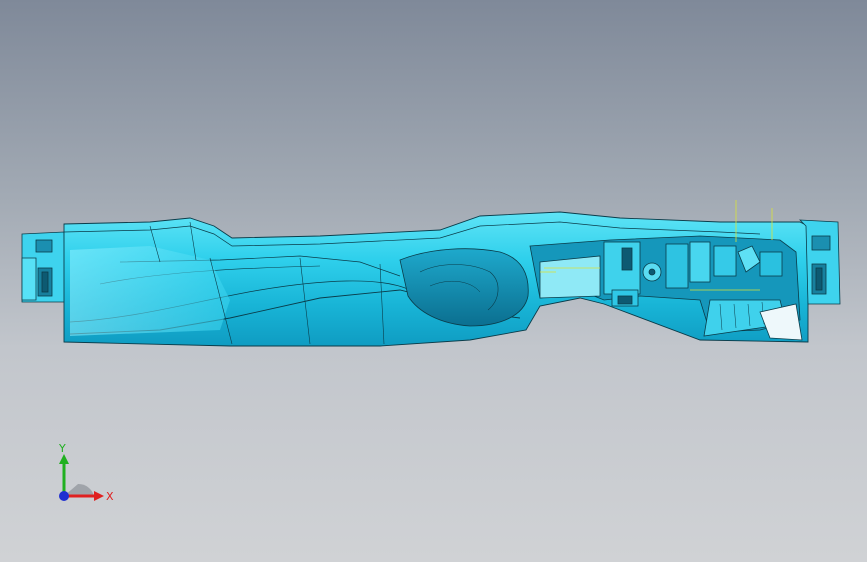 This screenshot has height=562, width=867. Describe the element at coordinates (62, 448) in the screenshot. I see `y-axis-label: Y` at that location.